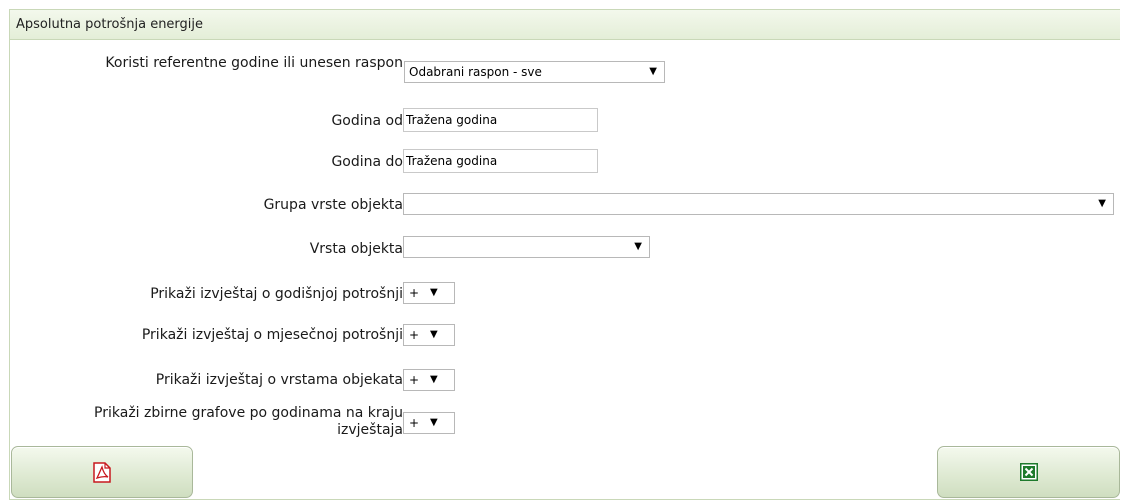 This screenshot has width=1122, height=500. What do you see at coordinates (367, 121) in the screenshot?
I see `year-from-label: Godina od` at bounding box center [367, 121].